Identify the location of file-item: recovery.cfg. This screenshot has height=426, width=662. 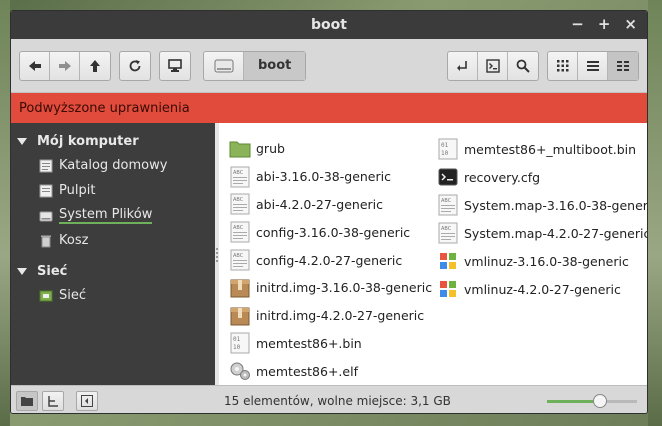
(542, 177).